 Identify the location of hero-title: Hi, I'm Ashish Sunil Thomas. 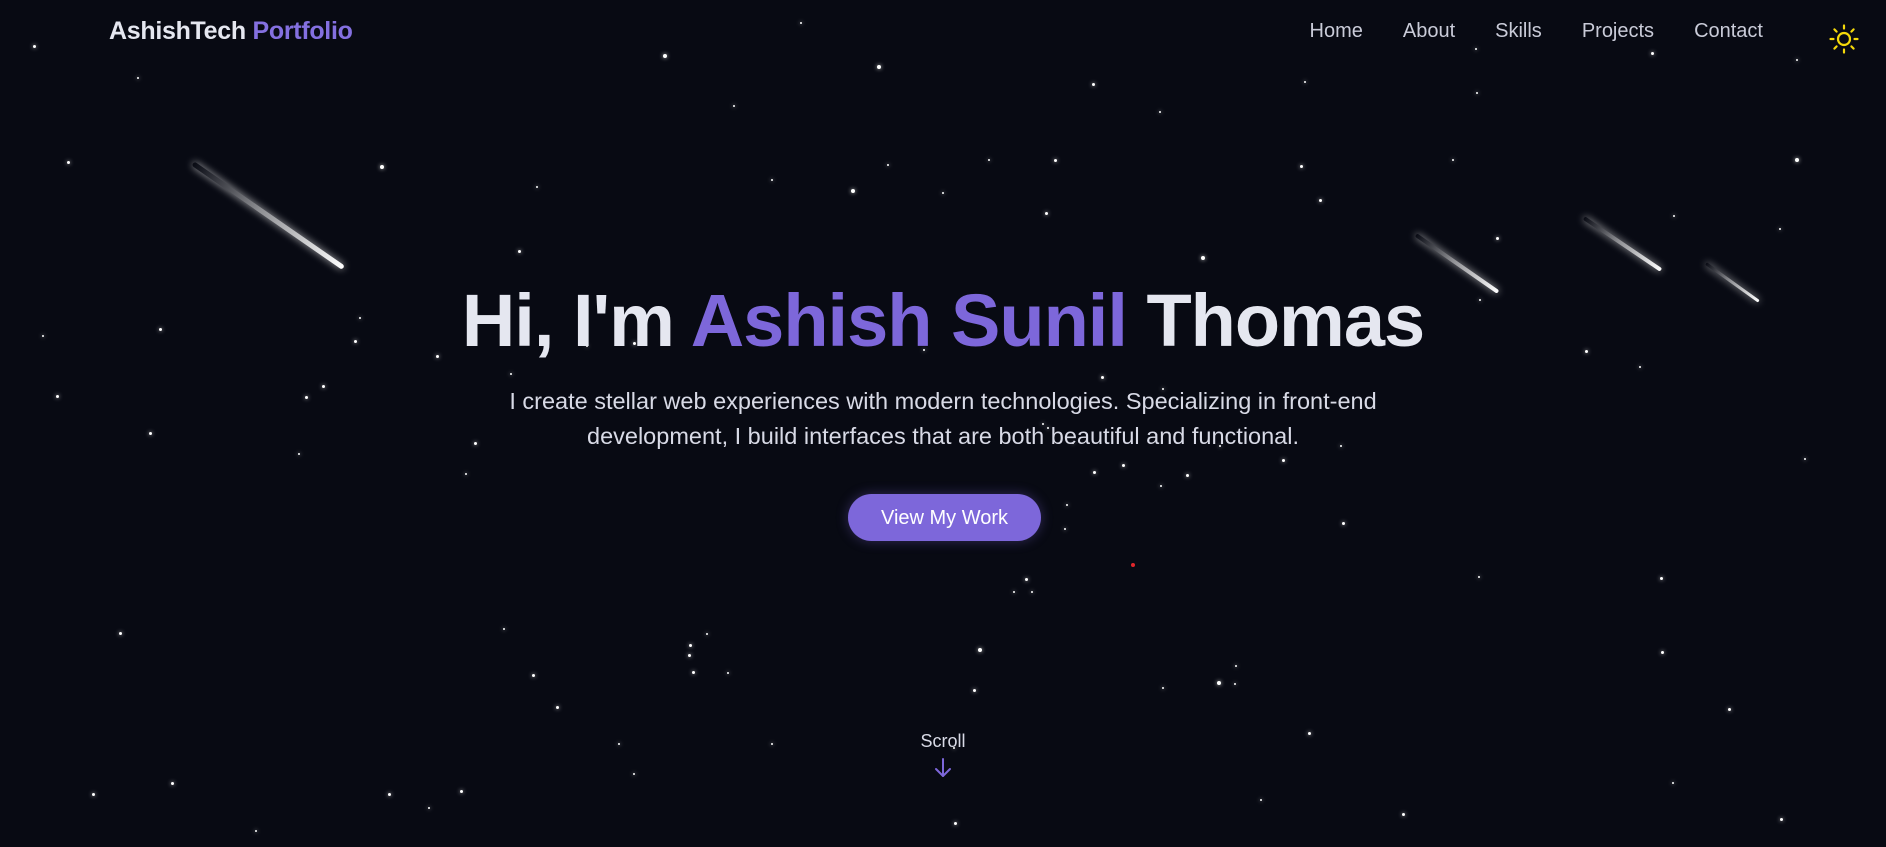
(943, 321).